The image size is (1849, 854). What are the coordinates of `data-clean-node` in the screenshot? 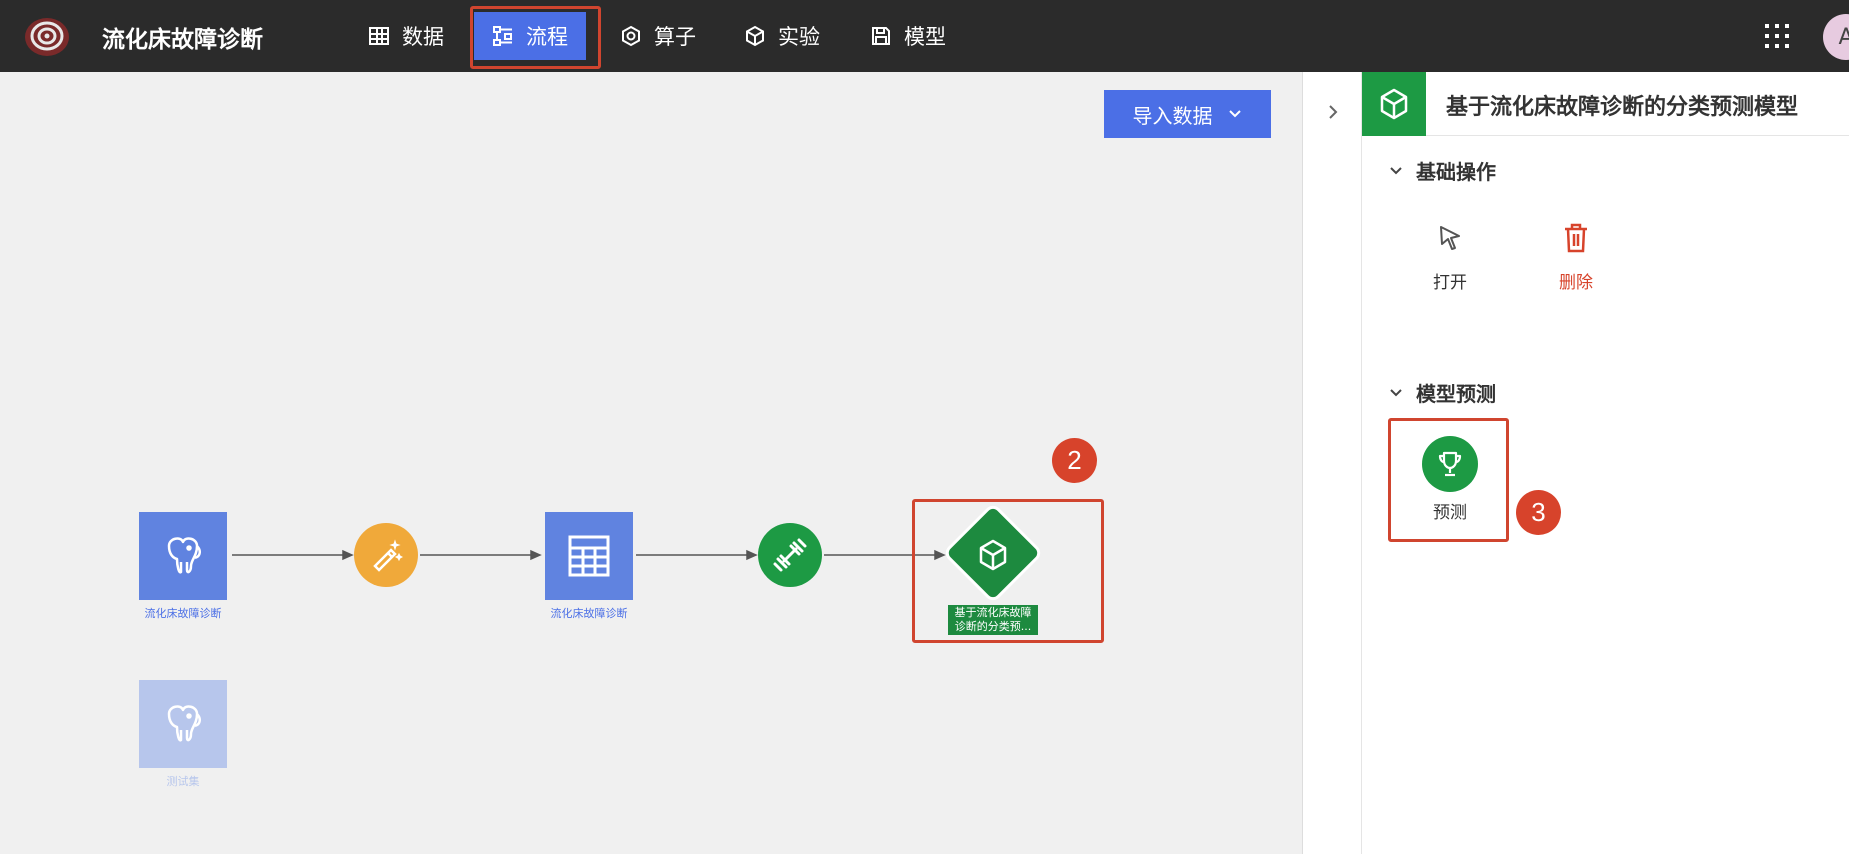 It's located at (386, 555).